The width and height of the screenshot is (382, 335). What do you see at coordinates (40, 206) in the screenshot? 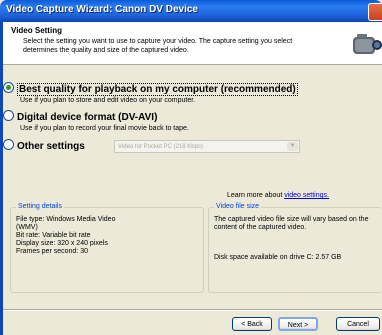
I see `setting-details-legend: Setting details` at bounding box center [40, 206].